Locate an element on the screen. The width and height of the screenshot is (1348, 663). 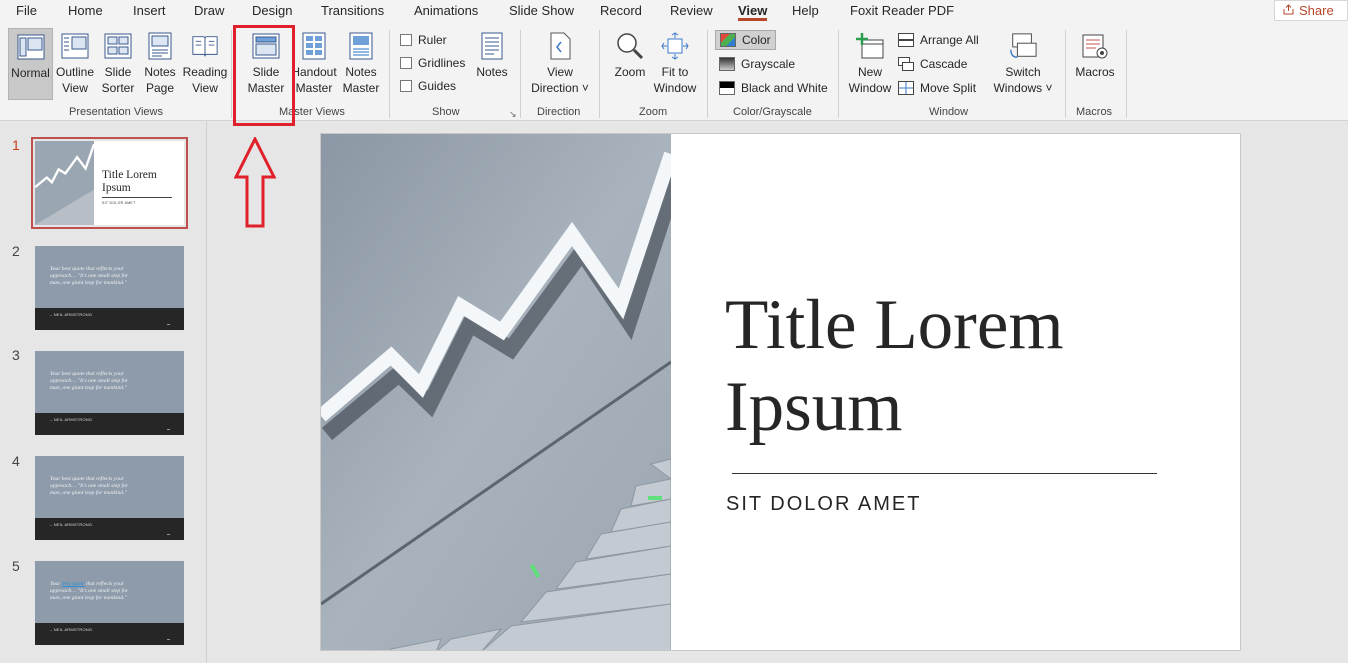
group-label-direction: Direction is located at coordinates (559, 112).